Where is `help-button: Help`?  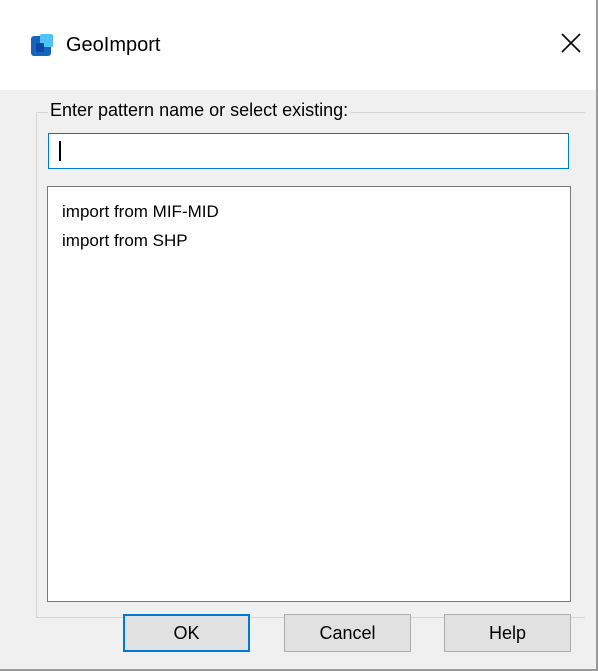 help-button: Help is located at coordinates (507, 633).